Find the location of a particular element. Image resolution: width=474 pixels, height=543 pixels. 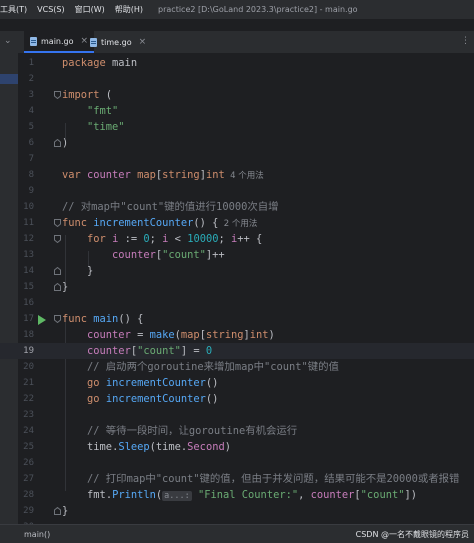

code-line: 23 is located at coordinates (237, 415).